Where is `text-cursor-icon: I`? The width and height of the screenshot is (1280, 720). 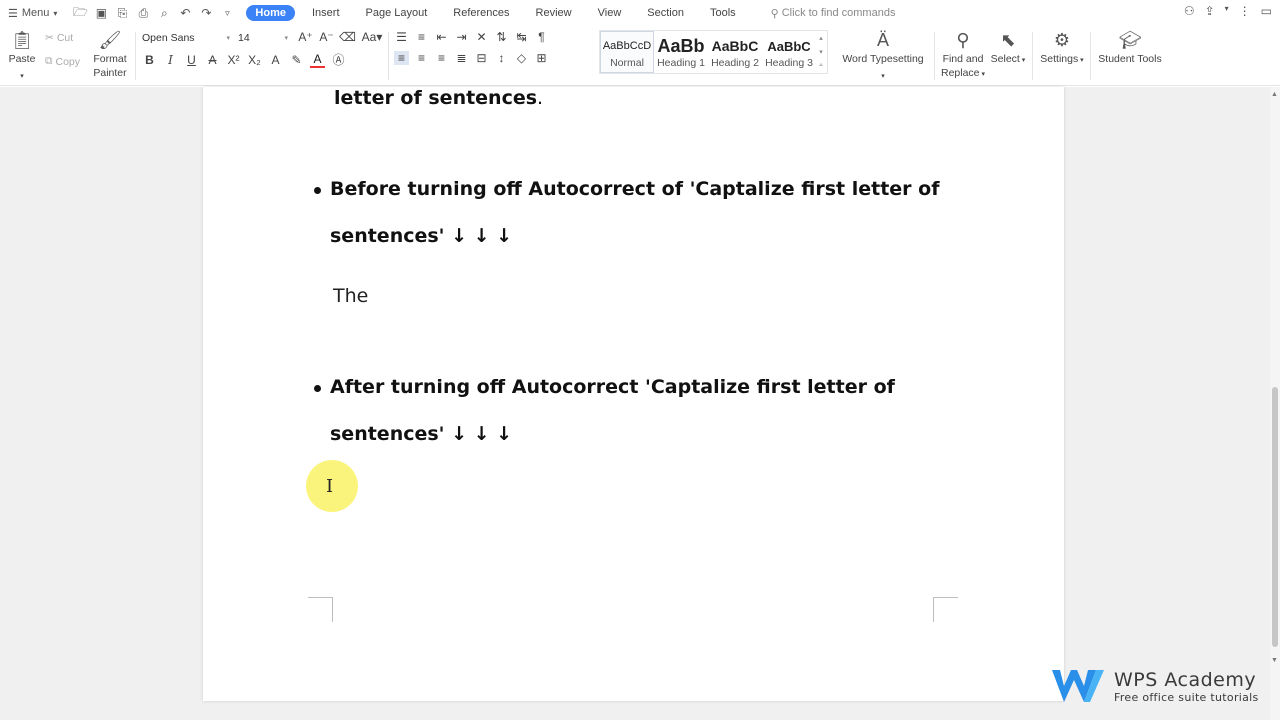 text-cursor-icon: I is located at coordinates (330, 486).